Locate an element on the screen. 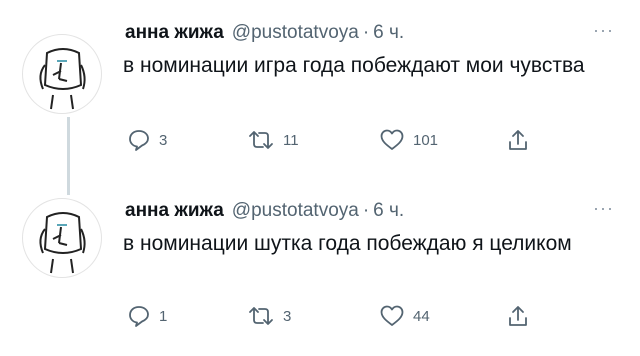 The image size is (640, 356). reply-button: 1 is located at coordinates (147, 316).